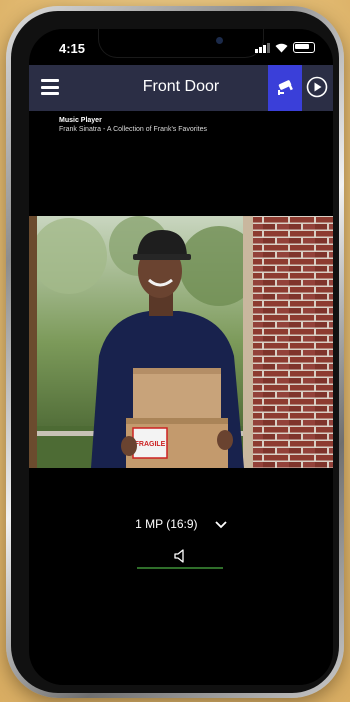  Describe the element at coordinates (72, 48) in the screenshot. I see `status-time: 4:15` at that location.